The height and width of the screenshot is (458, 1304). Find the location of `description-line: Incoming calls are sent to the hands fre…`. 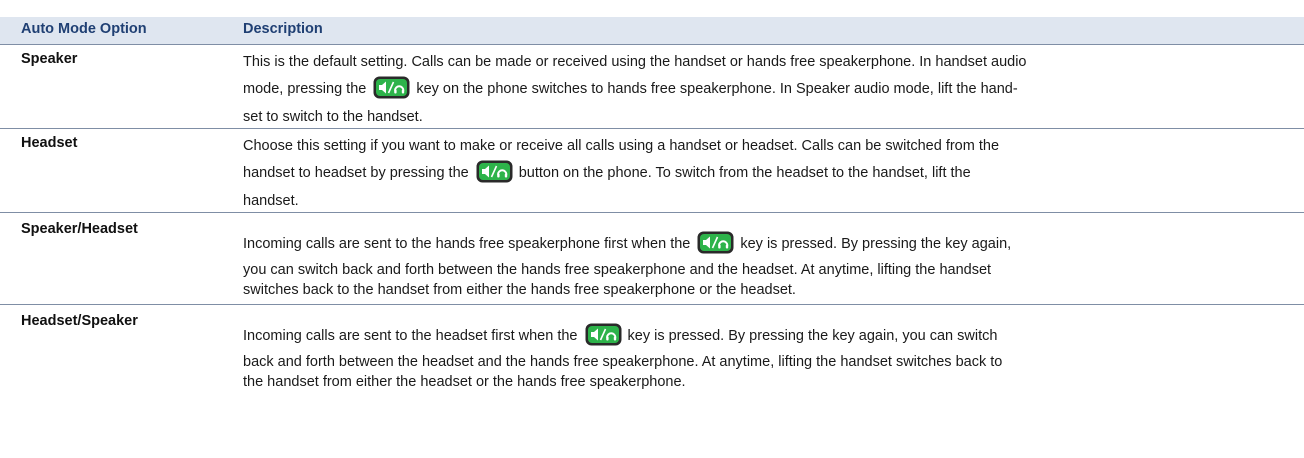

description-line: Incoming calls are sent to the hands fre… is located at coordinates (768, 244).